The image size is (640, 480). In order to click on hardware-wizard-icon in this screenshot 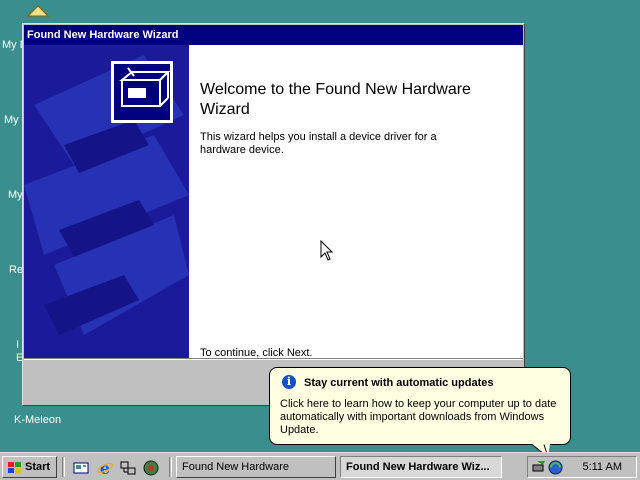, I will do `click(142, 92)`.